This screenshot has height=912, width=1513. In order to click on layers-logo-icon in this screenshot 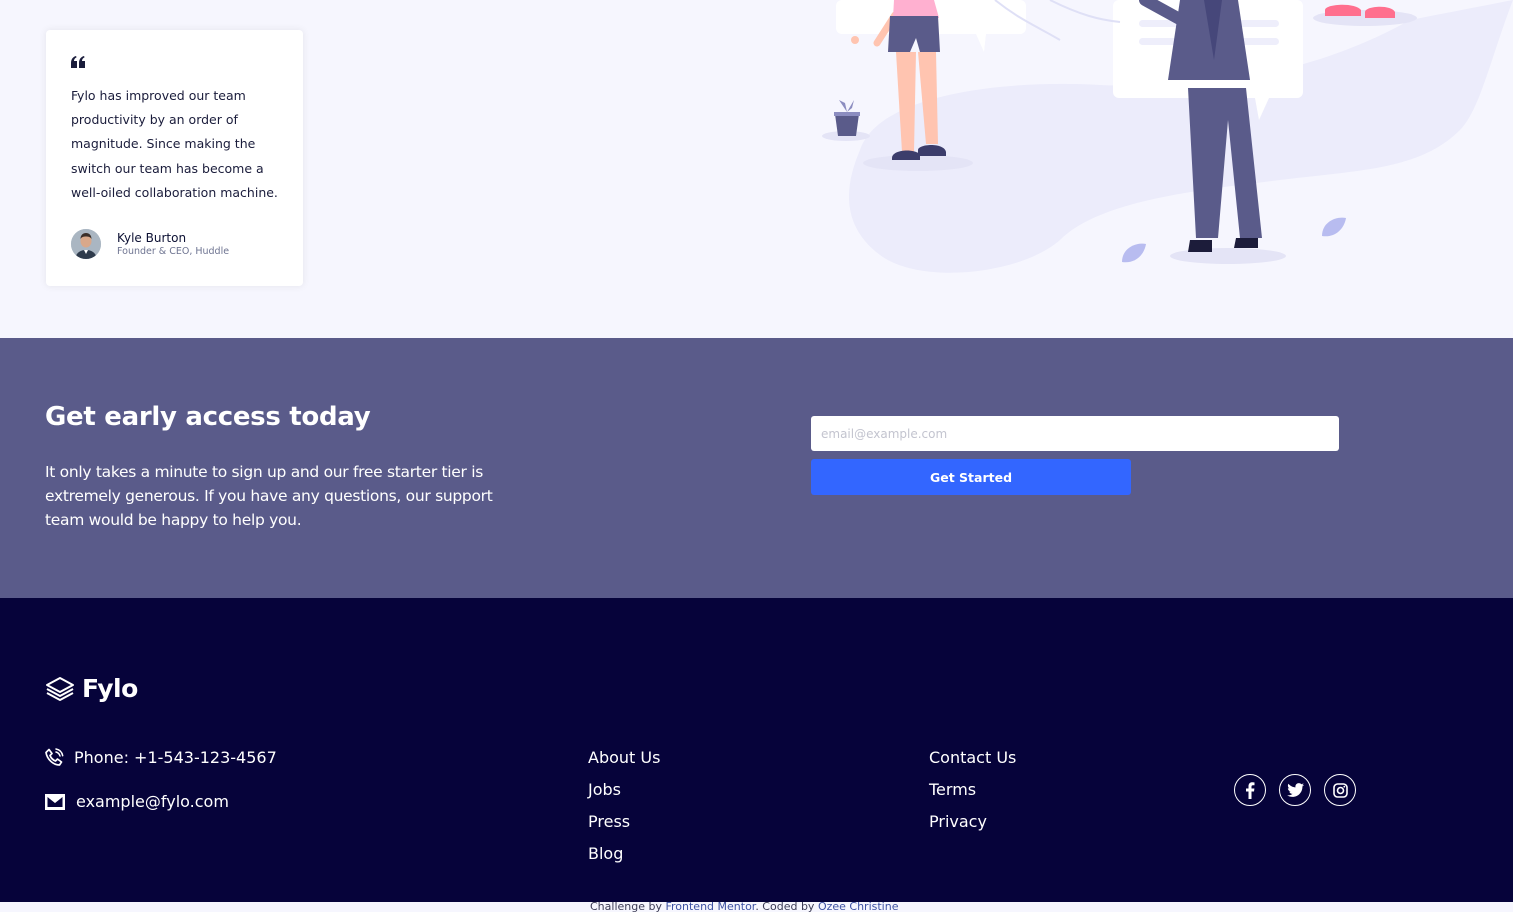, I will do `click(60, 688)`.